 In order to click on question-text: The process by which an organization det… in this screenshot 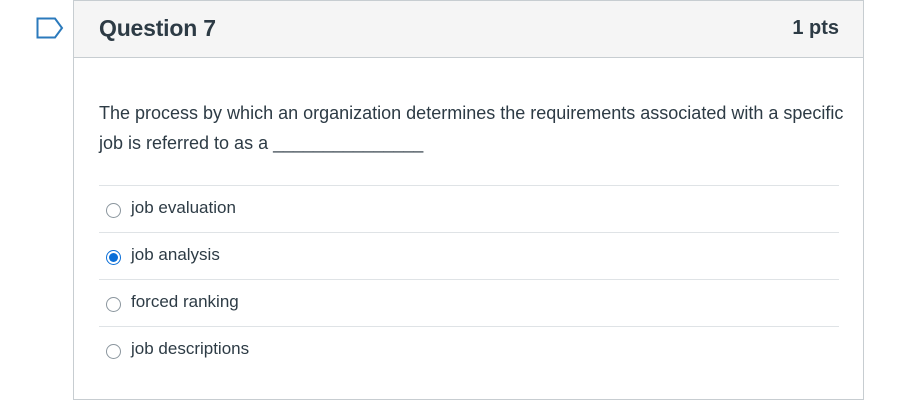, I will do `click(471, 128)`.